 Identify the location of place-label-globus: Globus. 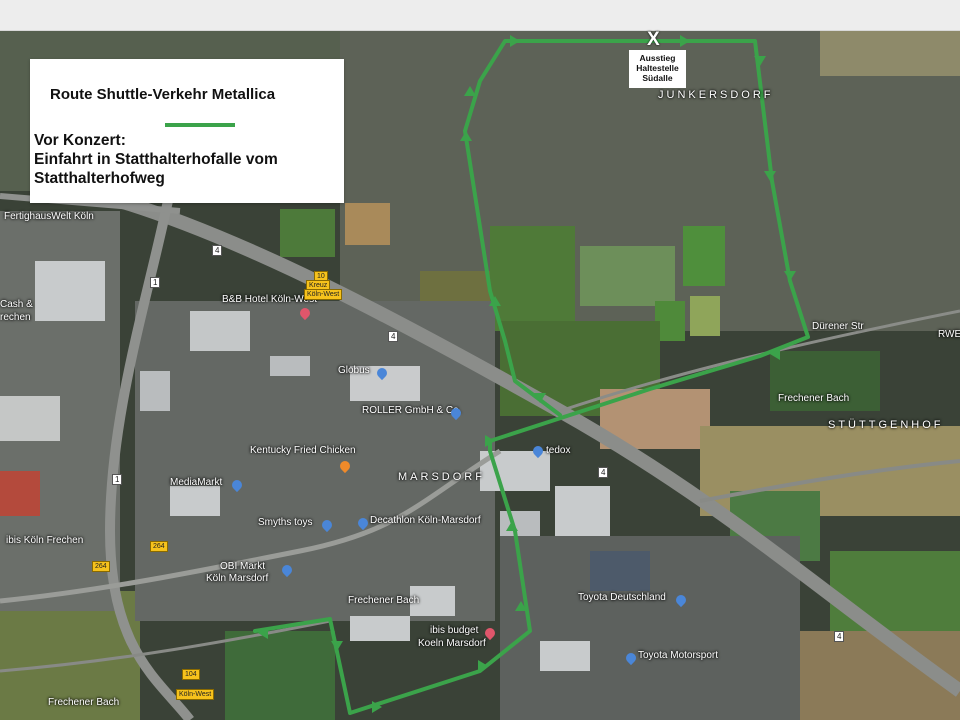
(354, 370).